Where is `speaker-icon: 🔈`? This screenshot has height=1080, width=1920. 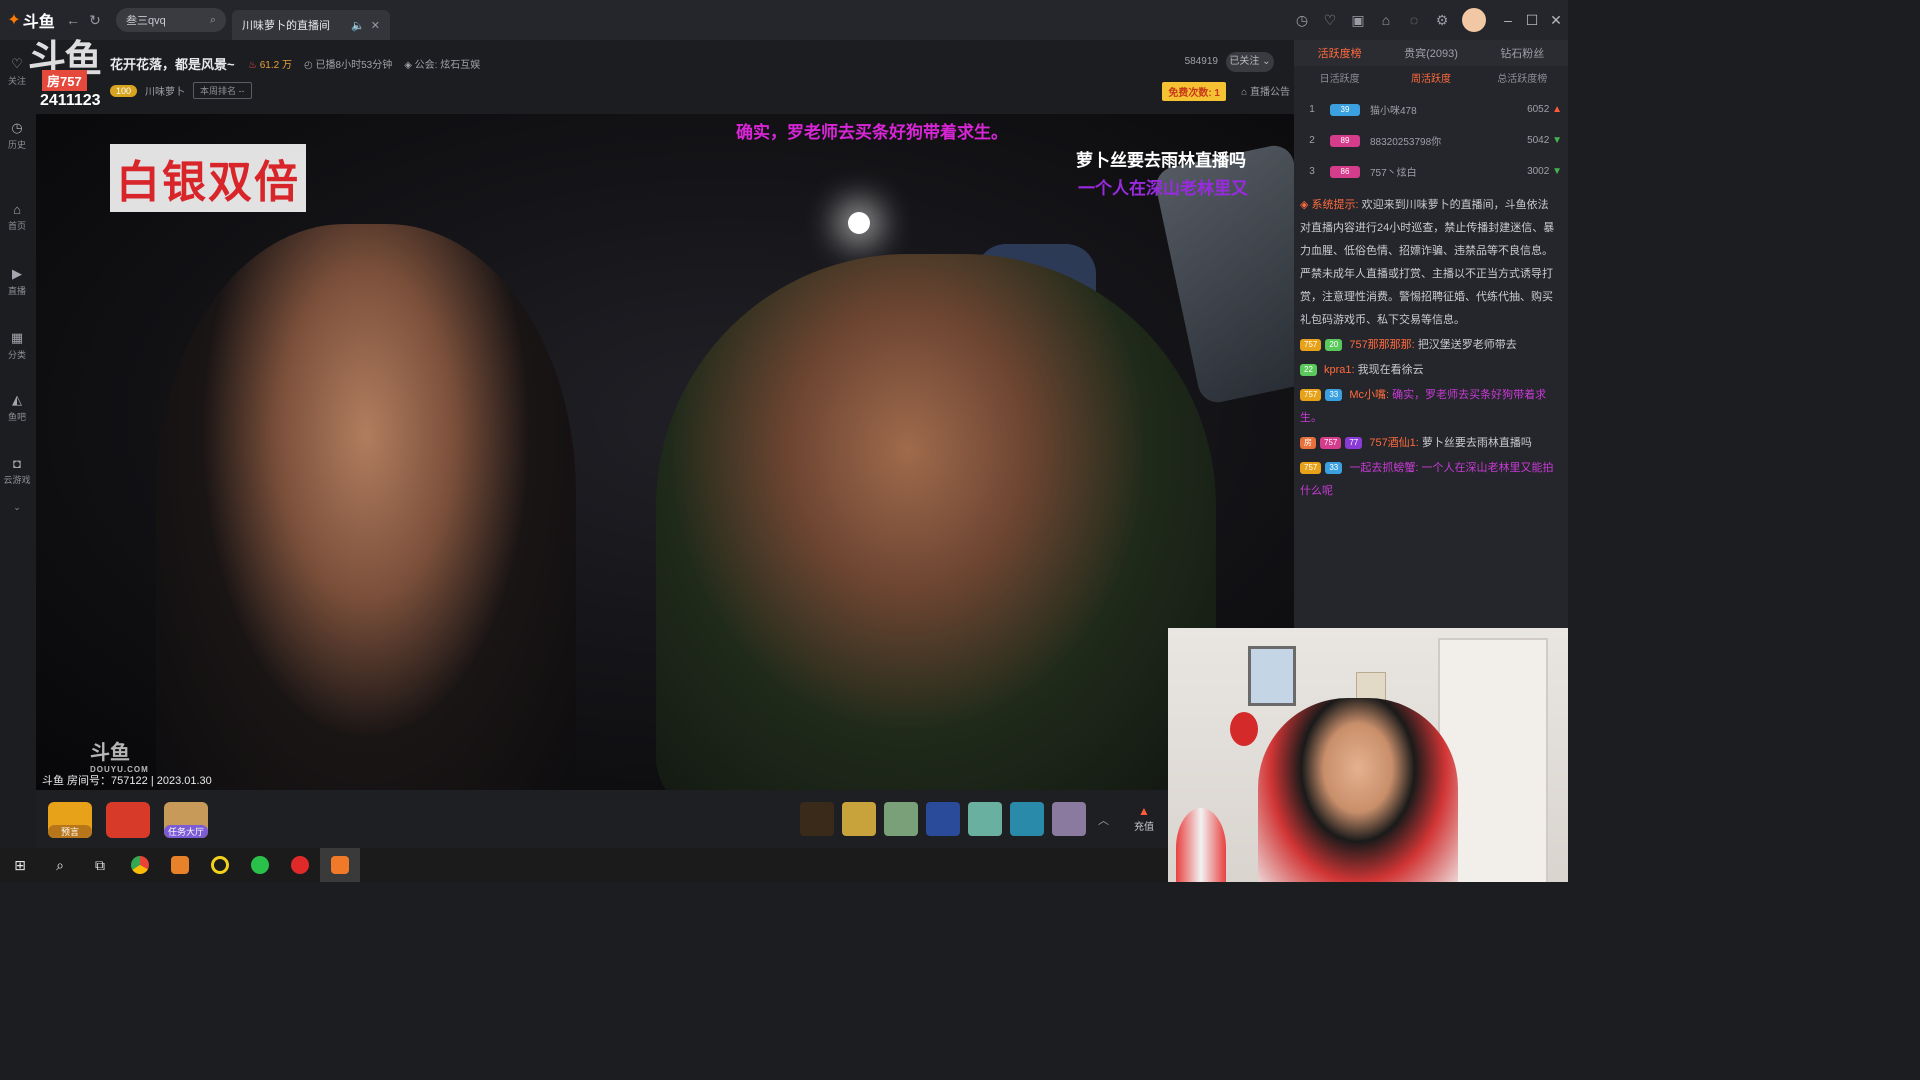 speaker-icon: 🔈 is located at coordinates (358, 25).